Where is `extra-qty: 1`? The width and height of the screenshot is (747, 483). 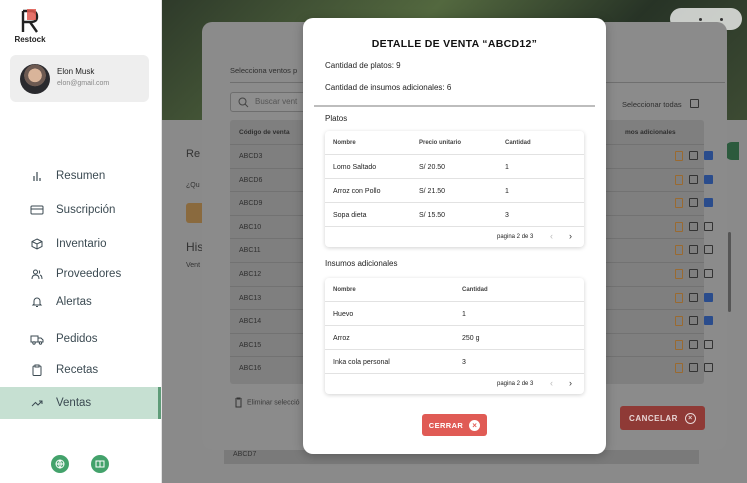
extra-qty: 1 is located at coordinates (464, 314).